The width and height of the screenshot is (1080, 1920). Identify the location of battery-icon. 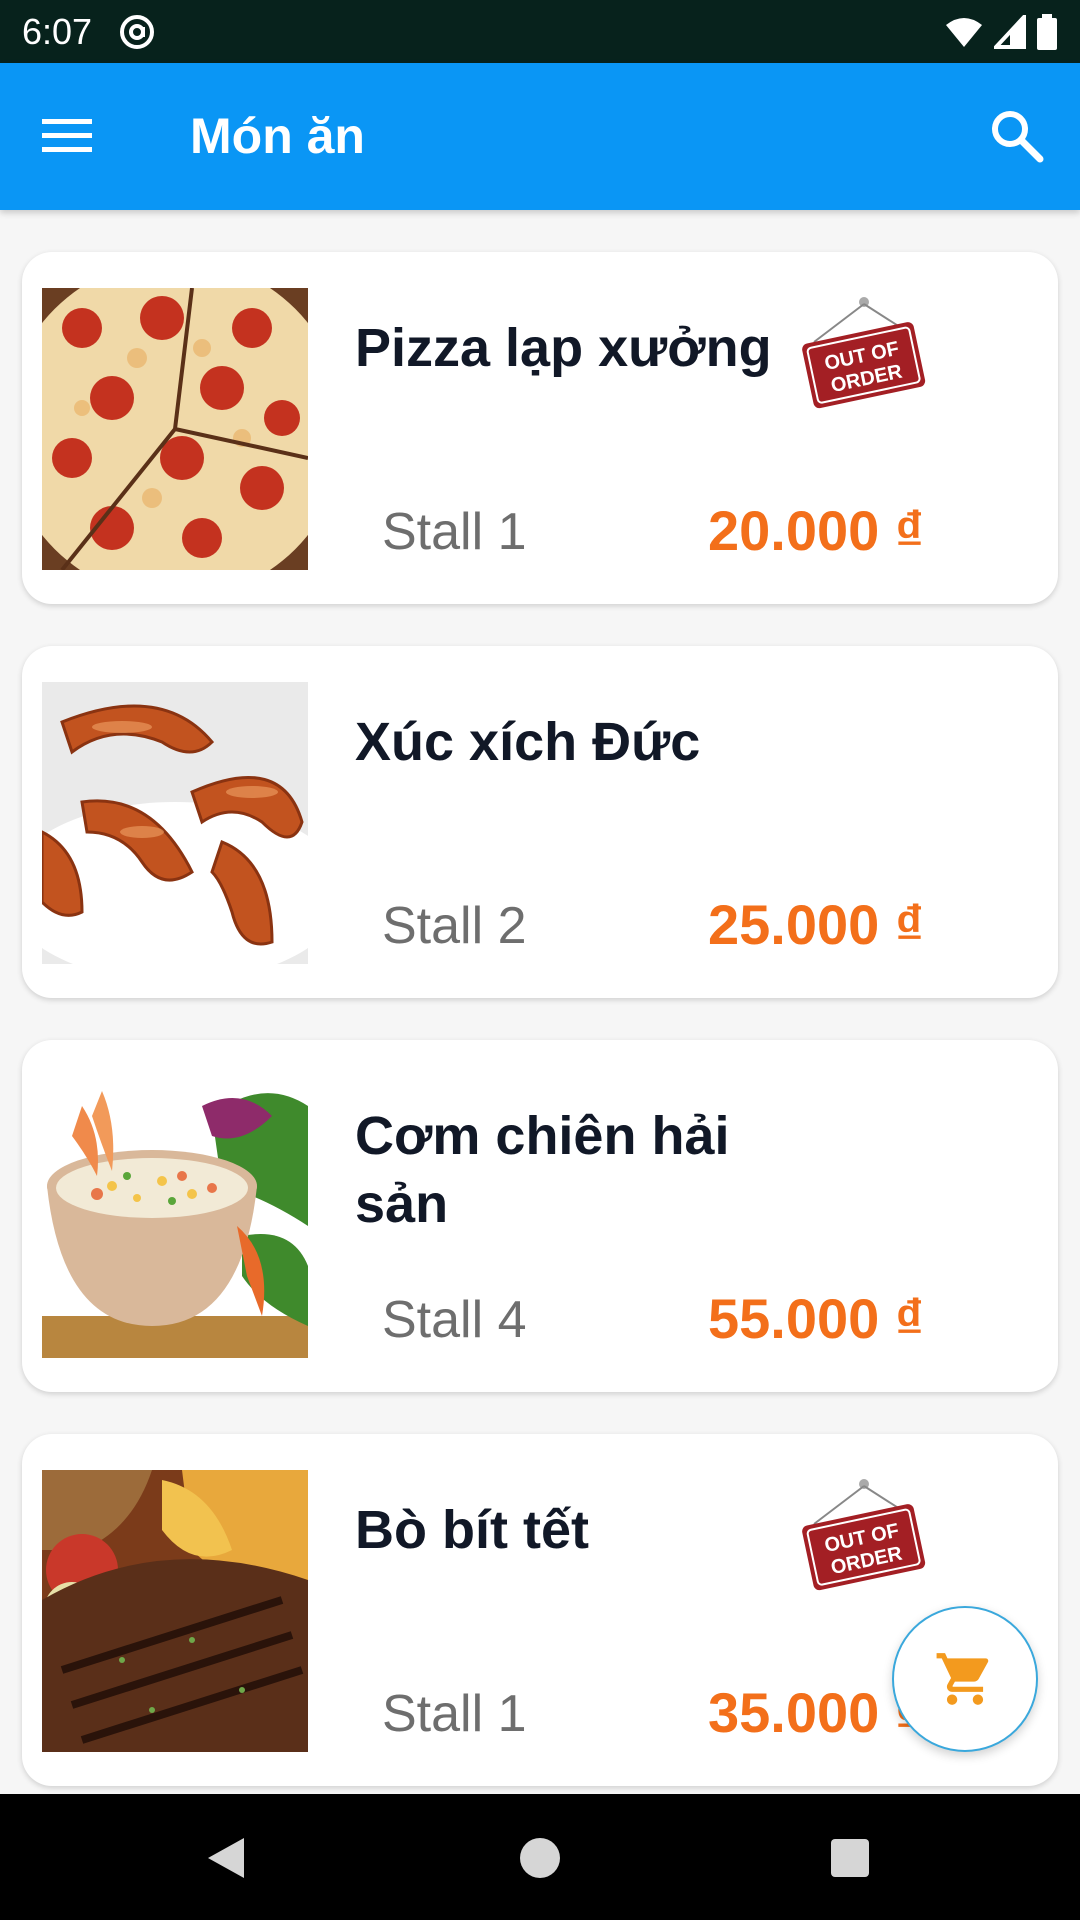
(1047, 31).